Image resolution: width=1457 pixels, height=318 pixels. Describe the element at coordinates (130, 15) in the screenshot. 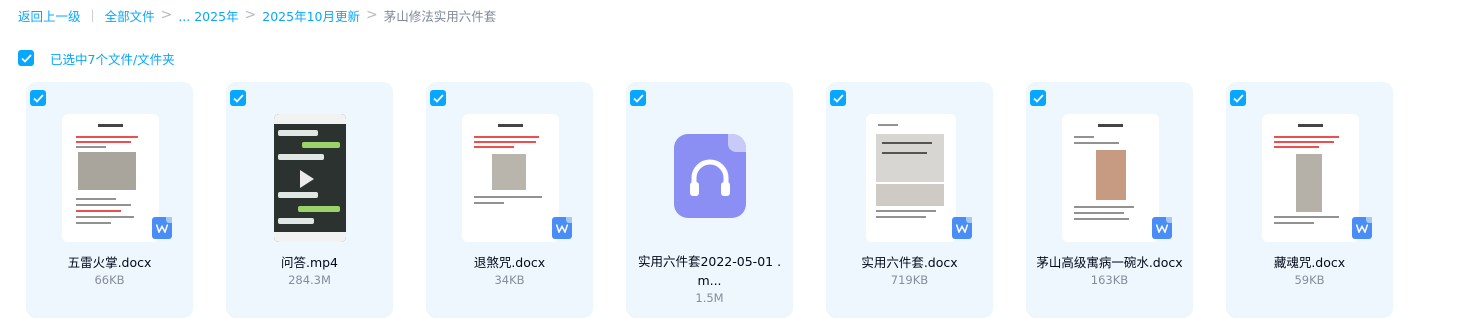

I see `breadcrumb-item-all-files: 全部文件` at that location.